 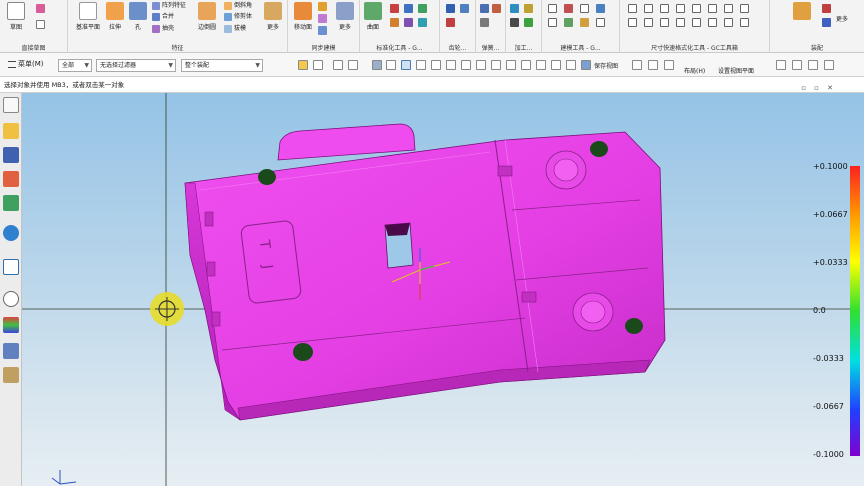 What do you see at coordinates (855, 311) in the screenshot?
I see `deviation-color-bar` at bounding box center [855, 311].